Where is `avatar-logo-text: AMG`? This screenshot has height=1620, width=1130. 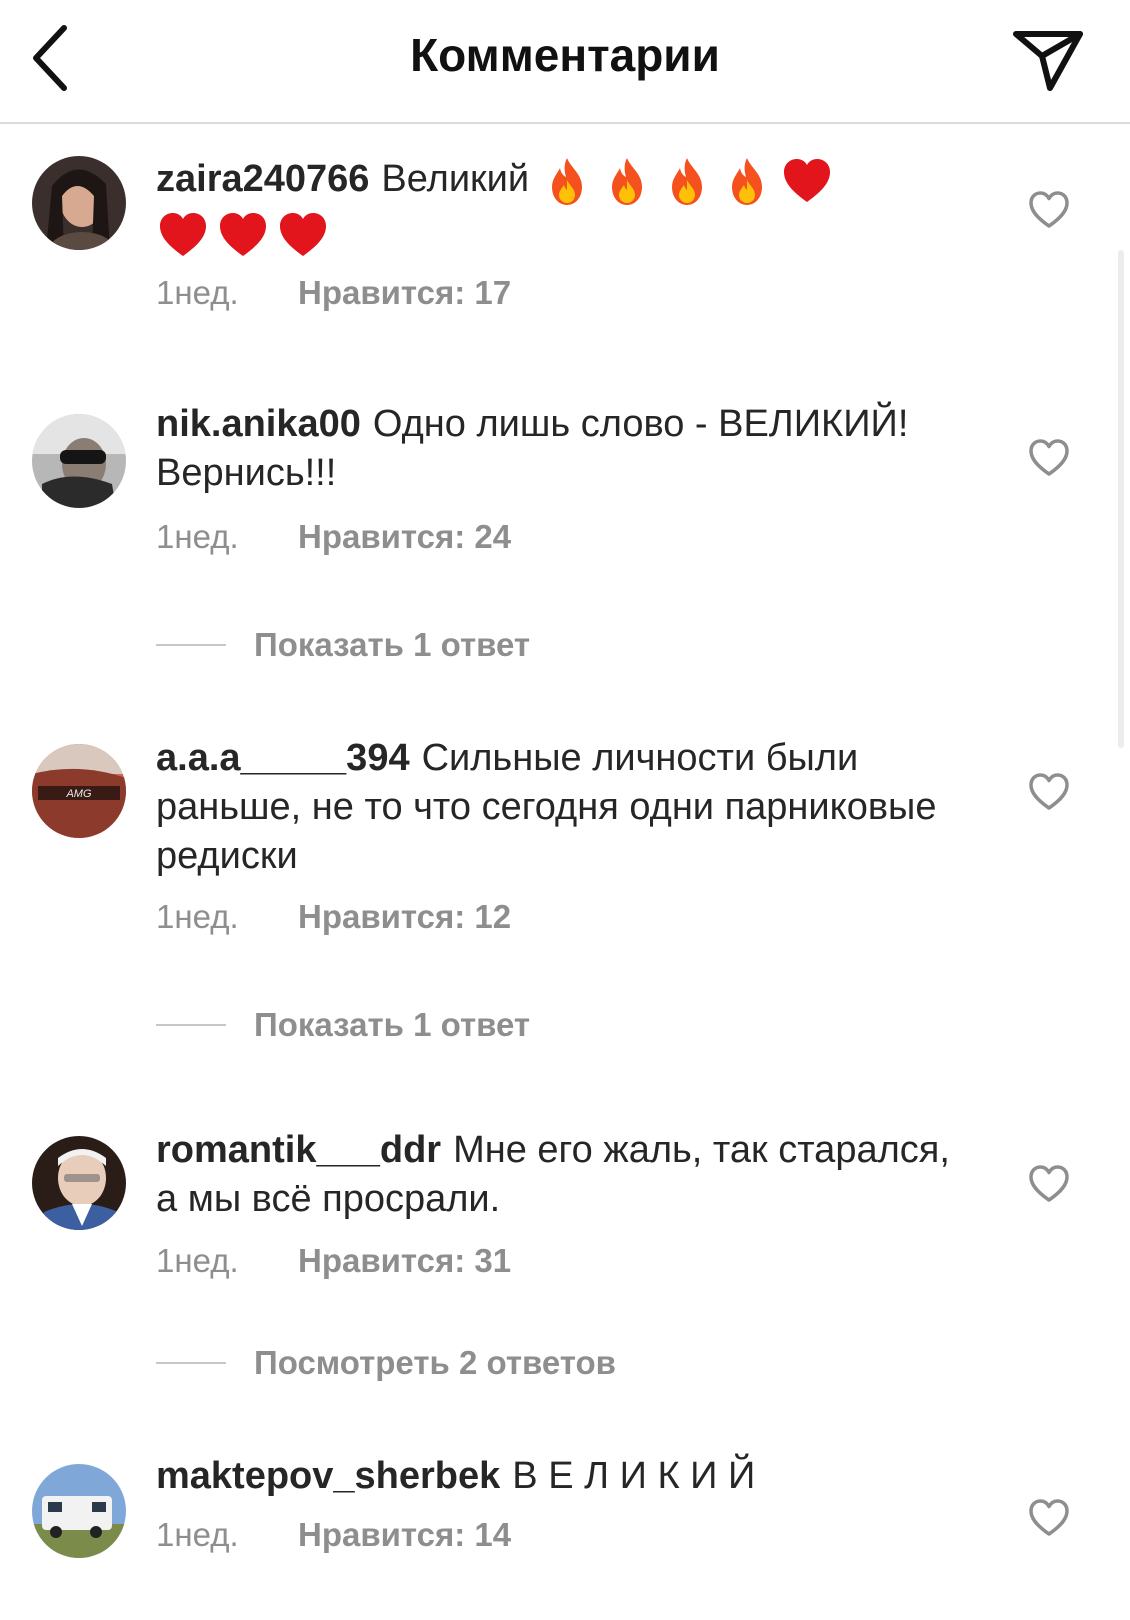 avatar-logo-text: AMG is located at coordinates (78, 794).